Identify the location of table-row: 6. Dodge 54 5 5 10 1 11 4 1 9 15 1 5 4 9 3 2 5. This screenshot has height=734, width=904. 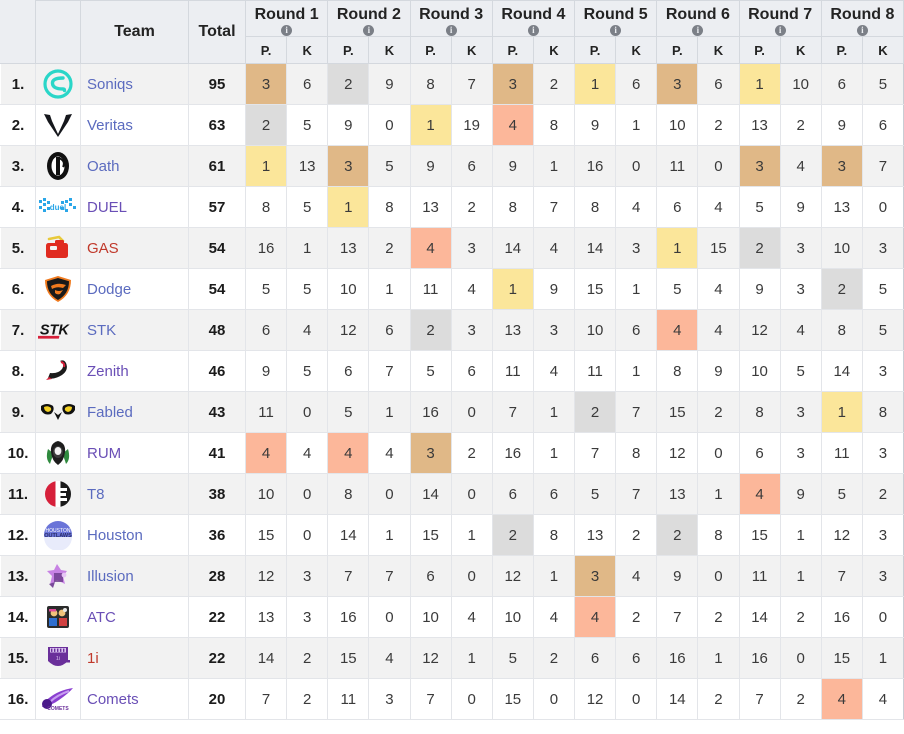
(452, 289).